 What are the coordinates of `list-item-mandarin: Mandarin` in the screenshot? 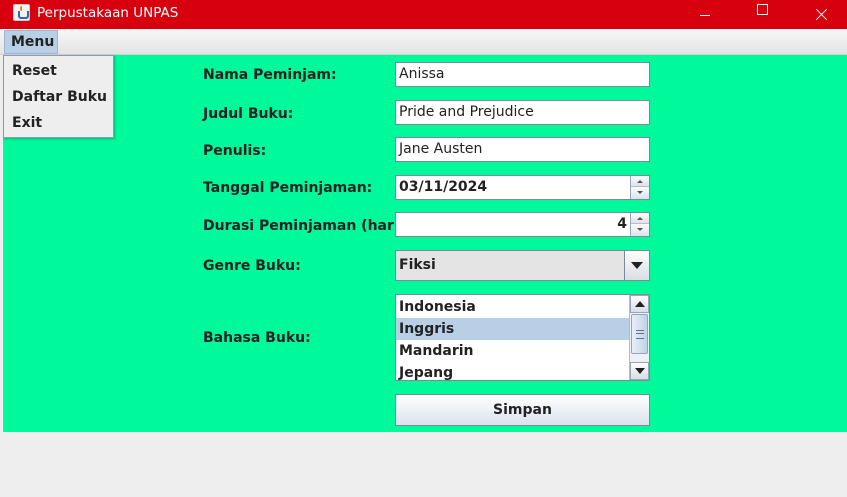 It's located at (512, 351).